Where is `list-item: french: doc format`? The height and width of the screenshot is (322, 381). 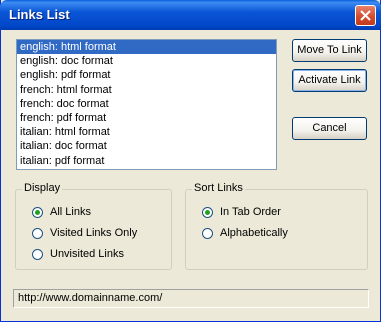 list-item: french: doc format is located at coordinates (146, 104).